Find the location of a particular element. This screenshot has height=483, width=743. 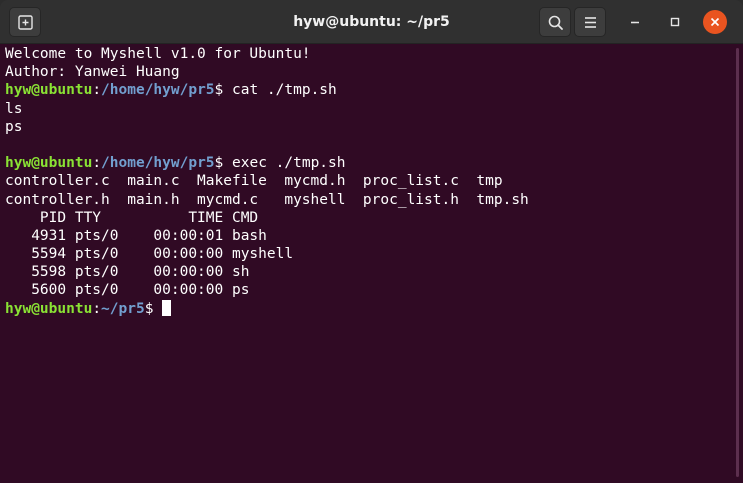

text-cursor is located at coordinates (166, 307).